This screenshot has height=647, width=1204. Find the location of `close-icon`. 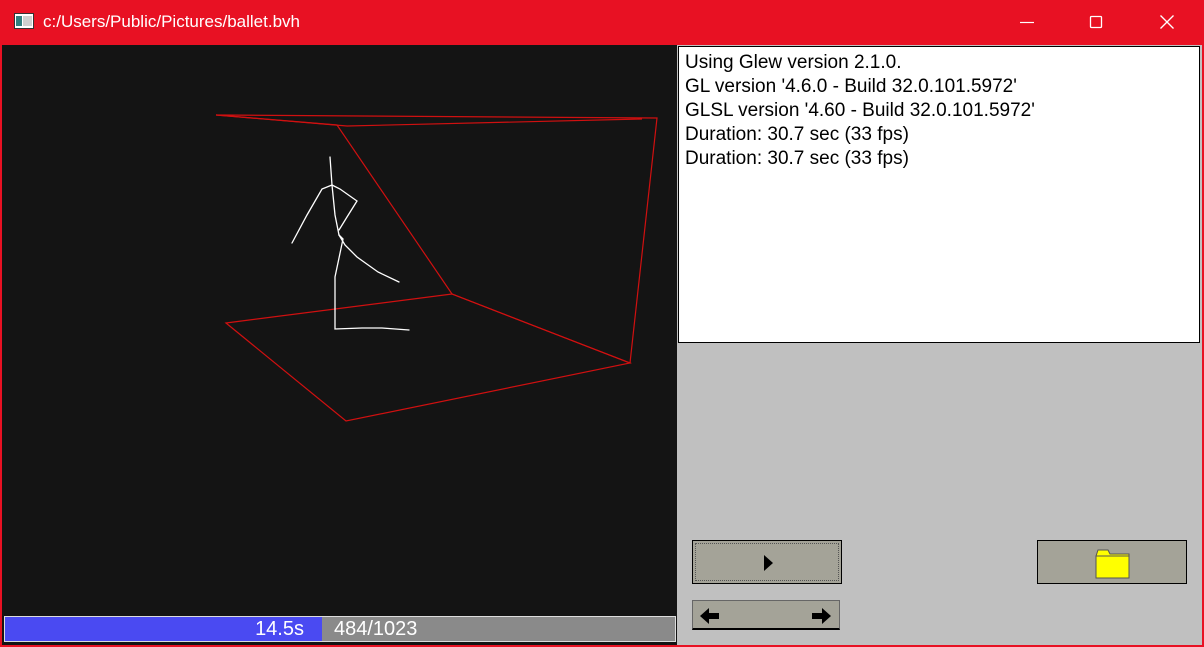

close-icon is located at coordinates (1167, 22).